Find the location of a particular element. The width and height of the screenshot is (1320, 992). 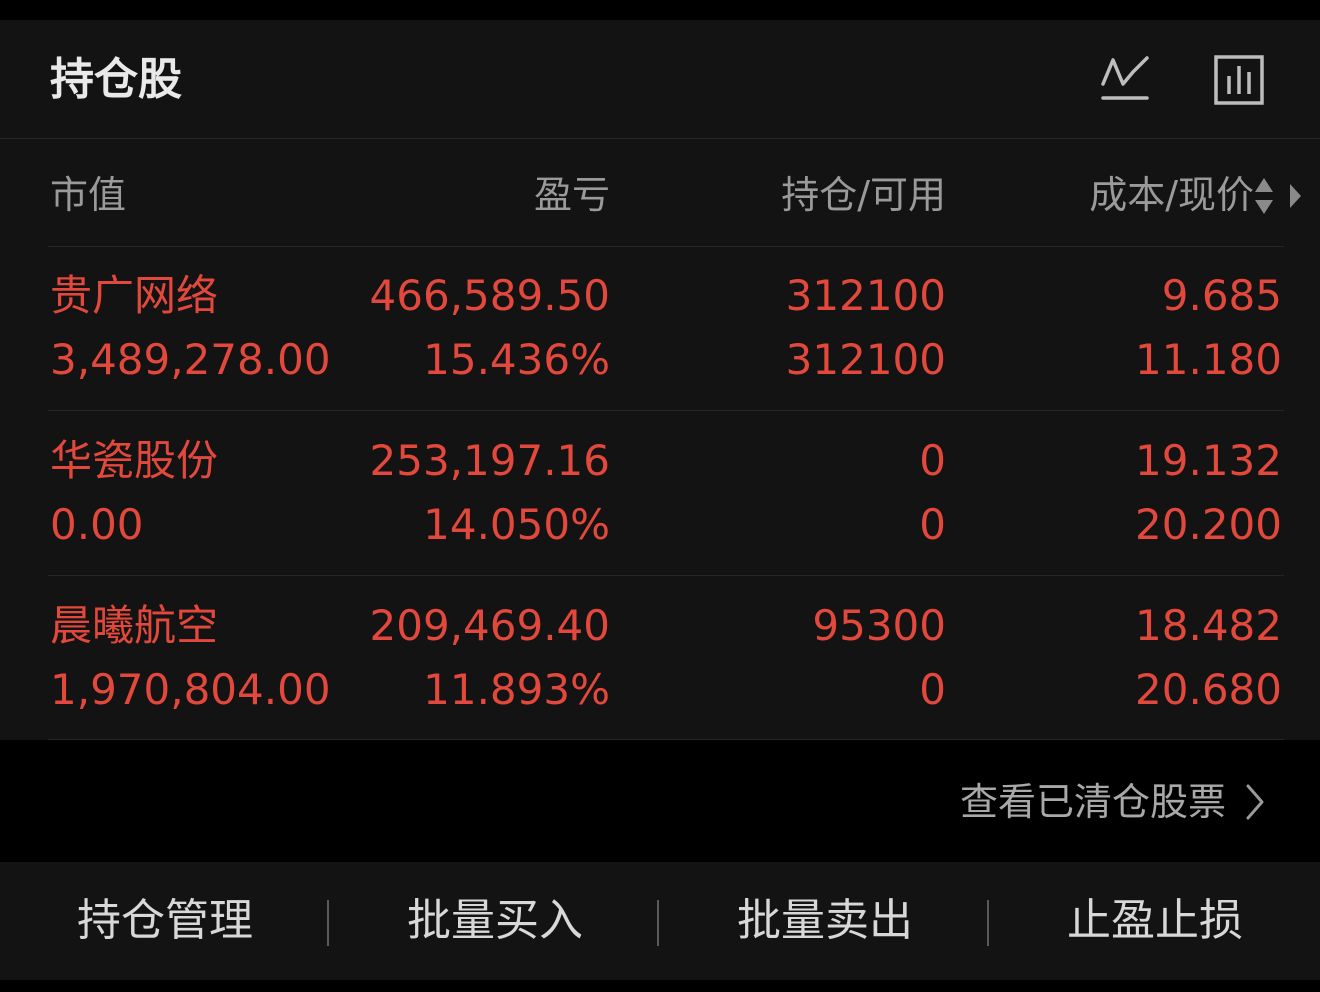

market-value: 3,489,278.00 is located at coordinates (190, 359).